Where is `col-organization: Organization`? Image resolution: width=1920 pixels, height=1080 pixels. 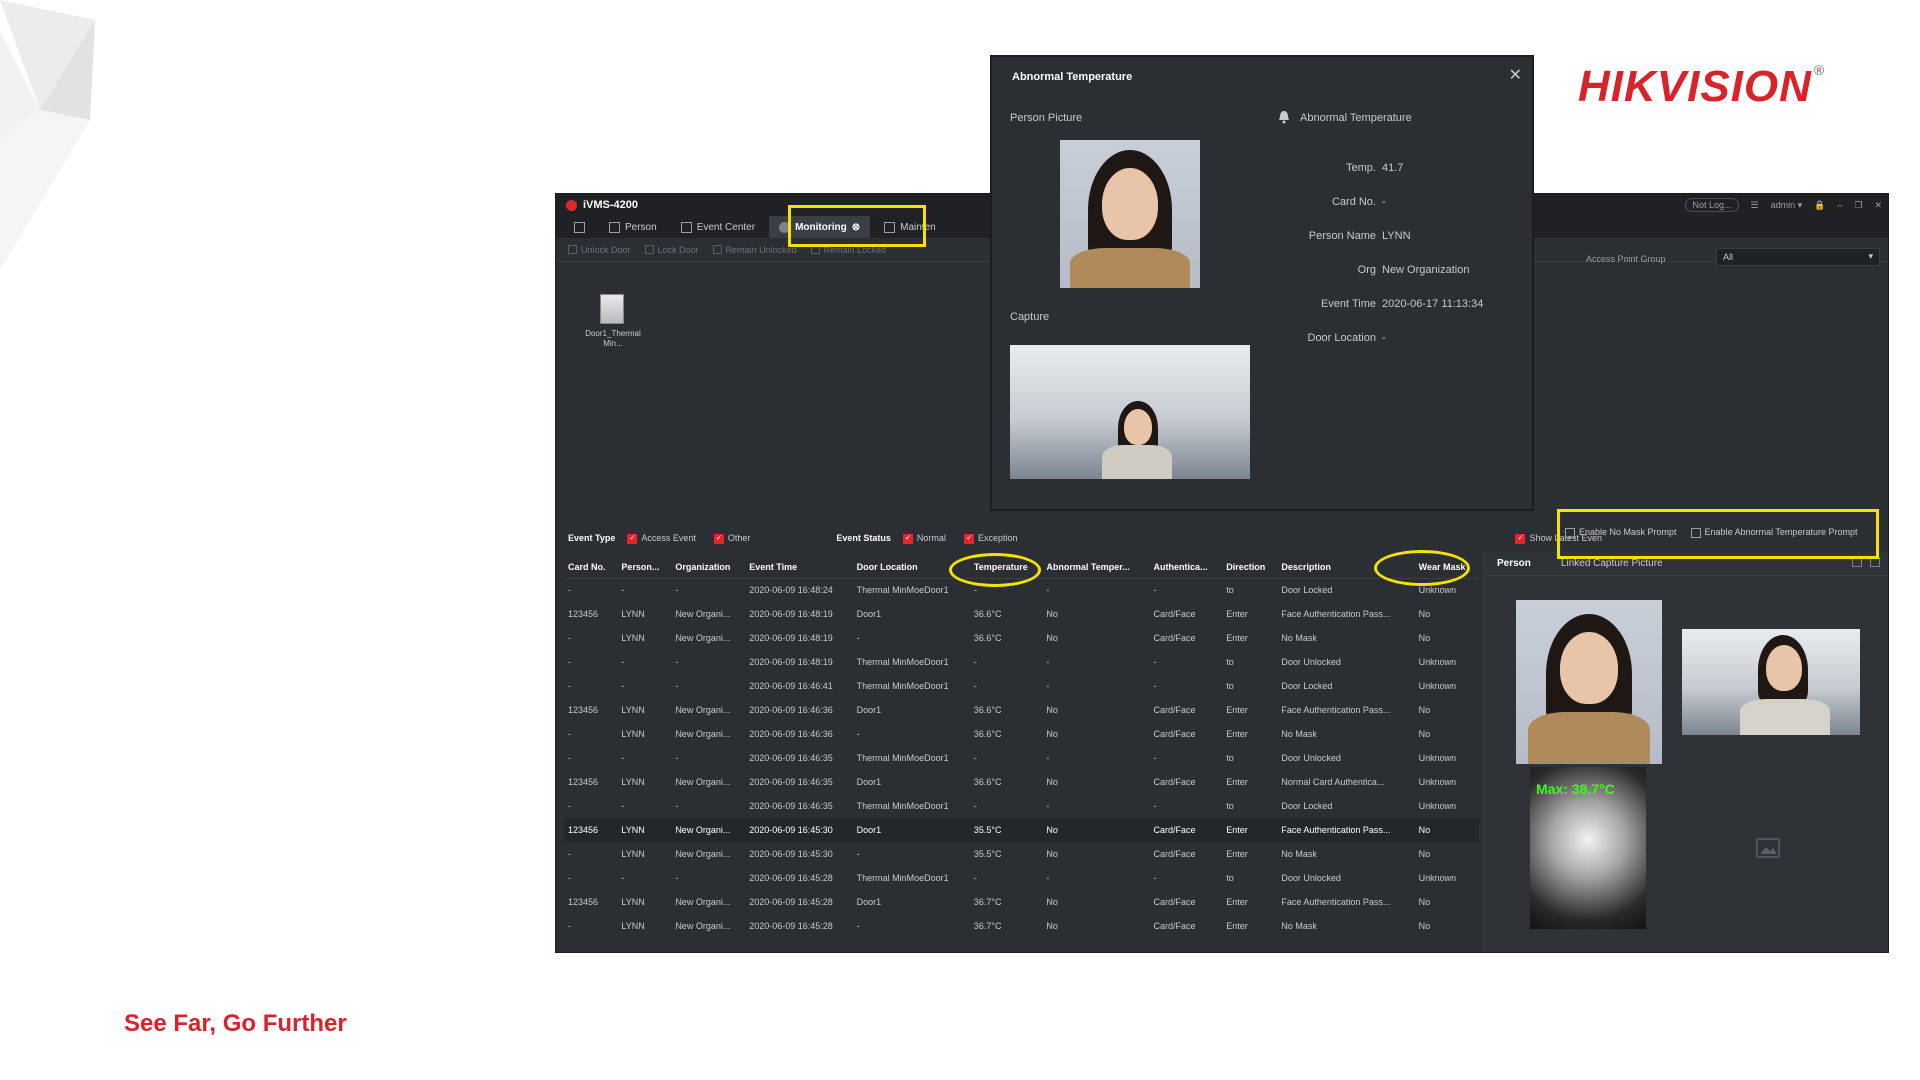 col-organization: Organization is located at coordinates (708, 567).